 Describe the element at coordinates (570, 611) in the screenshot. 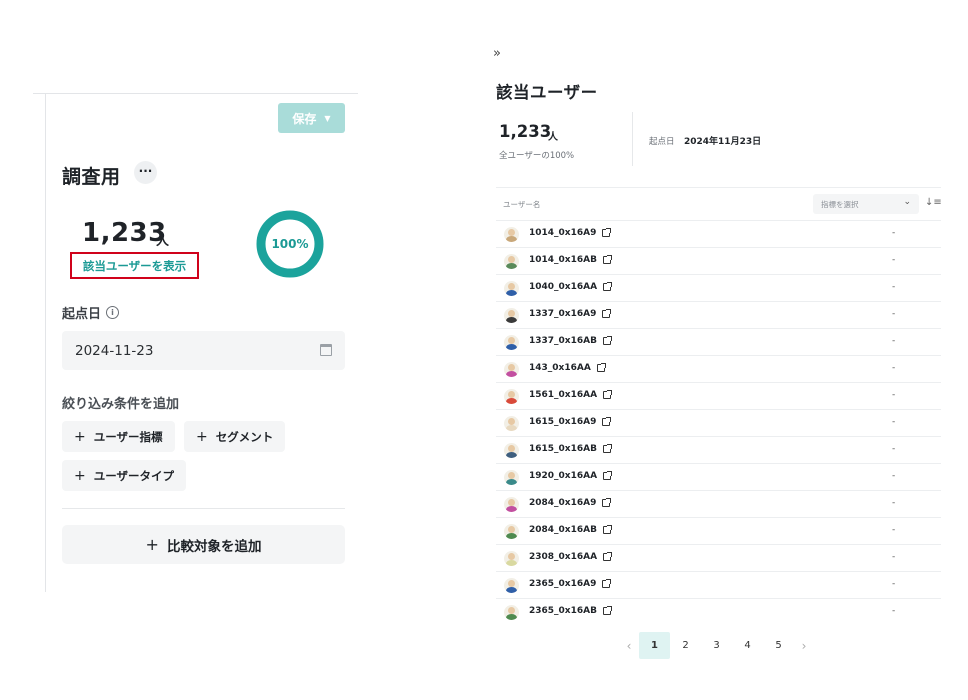

I see `user-name-link: 2365_0x16AB` at that location.